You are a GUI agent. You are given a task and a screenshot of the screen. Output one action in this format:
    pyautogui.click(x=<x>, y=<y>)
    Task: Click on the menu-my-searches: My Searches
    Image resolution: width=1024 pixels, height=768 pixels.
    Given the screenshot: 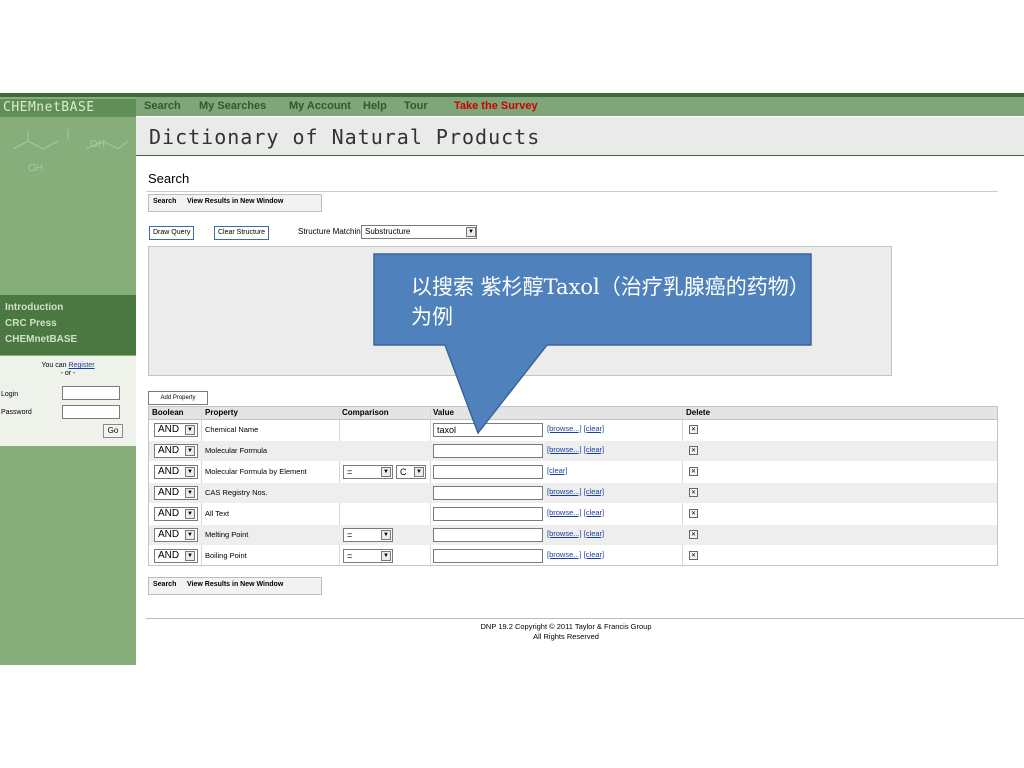 What is the action you would take?
    pyautogui.click(x=232, y=106)
    